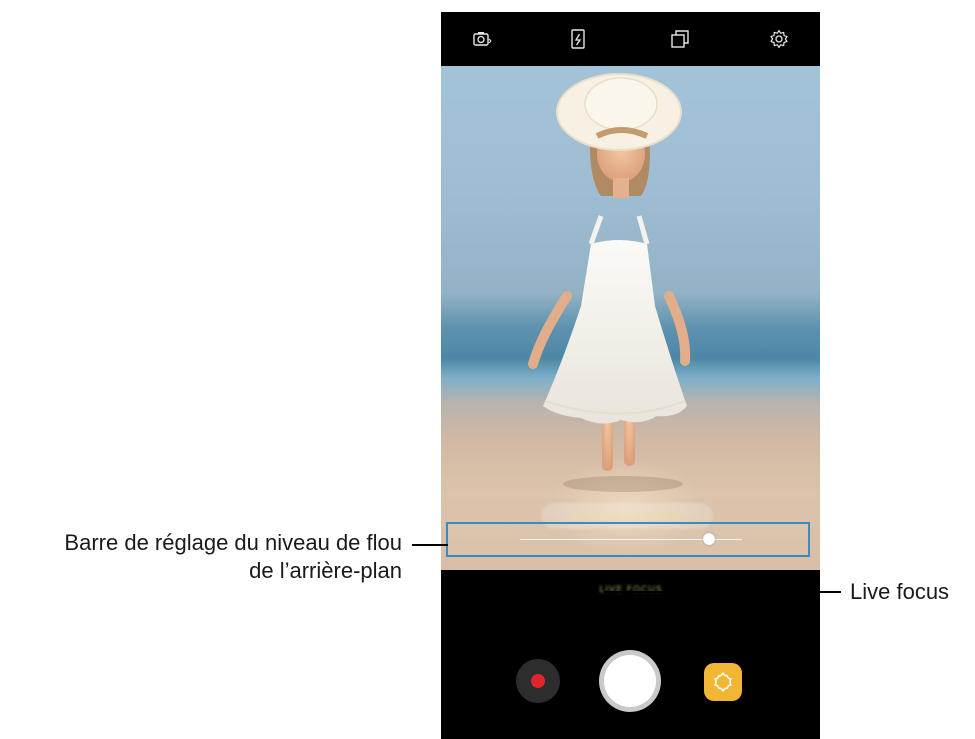 The width and height of the screenshot is (975, 739). I want to click on shutter-button, so click(630, 681).